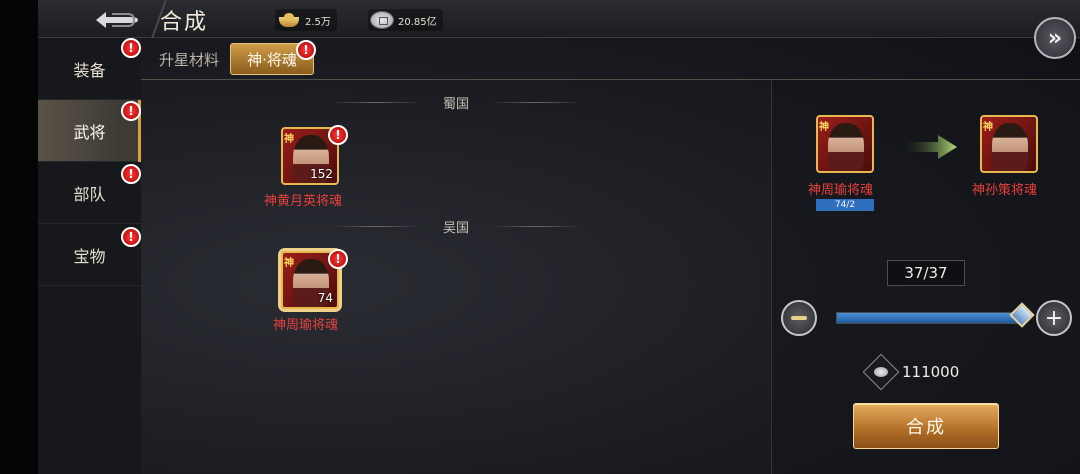  Describe the element at coordinates (306, 325) in the screenshot. I see `soul-card-name: 神周瑜将魂` at that location.